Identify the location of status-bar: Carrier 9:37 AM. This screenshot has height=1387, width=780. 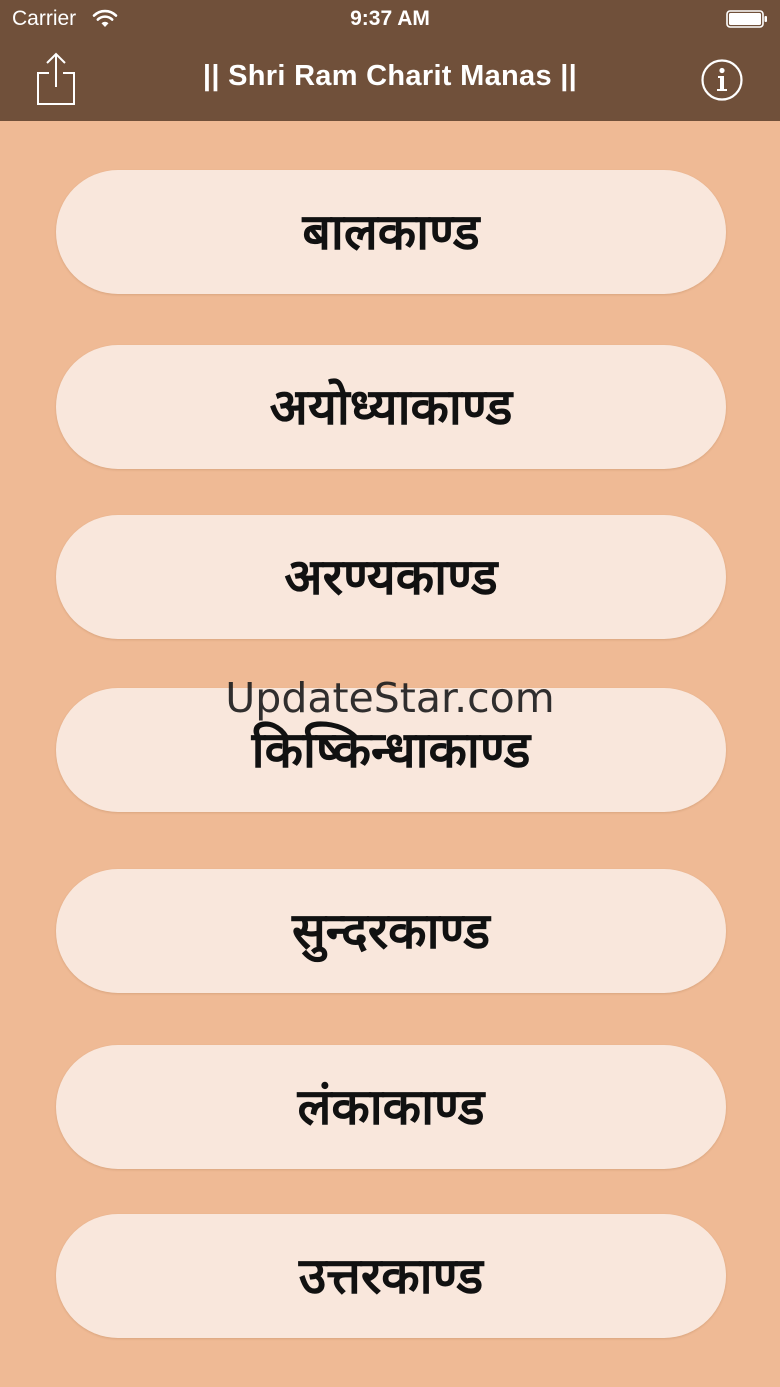
(390, 20).